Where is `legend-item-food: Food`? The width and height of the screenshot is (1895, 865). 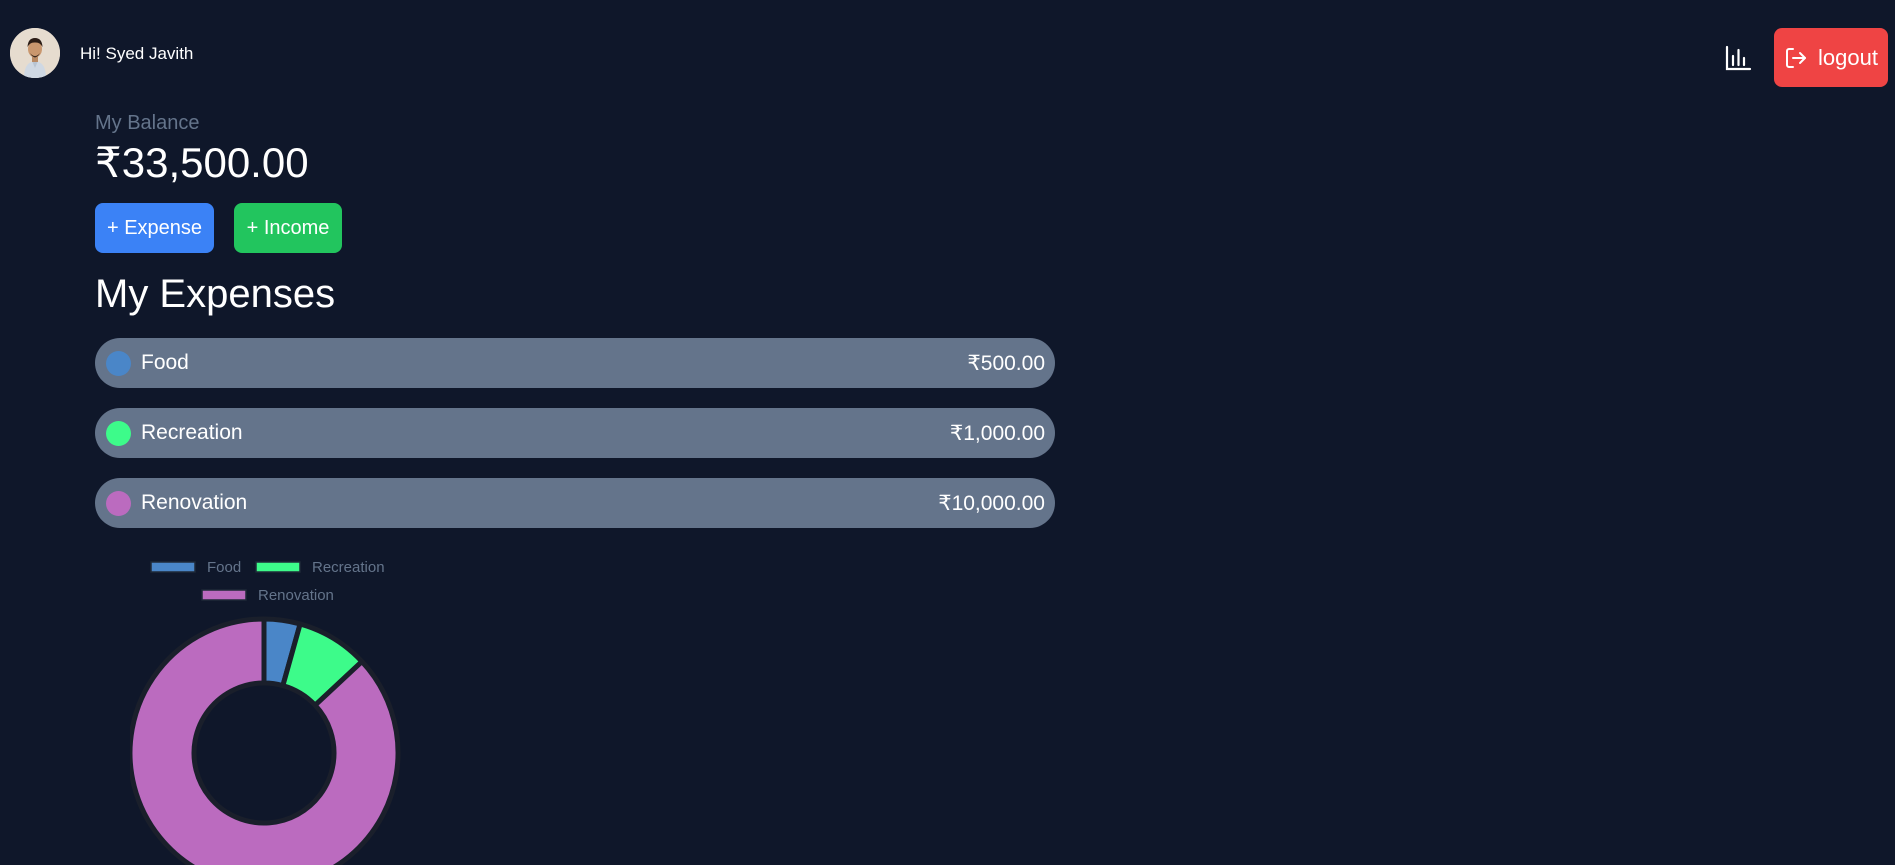 legend-item-food: Food is located at coordinates (195, 567).